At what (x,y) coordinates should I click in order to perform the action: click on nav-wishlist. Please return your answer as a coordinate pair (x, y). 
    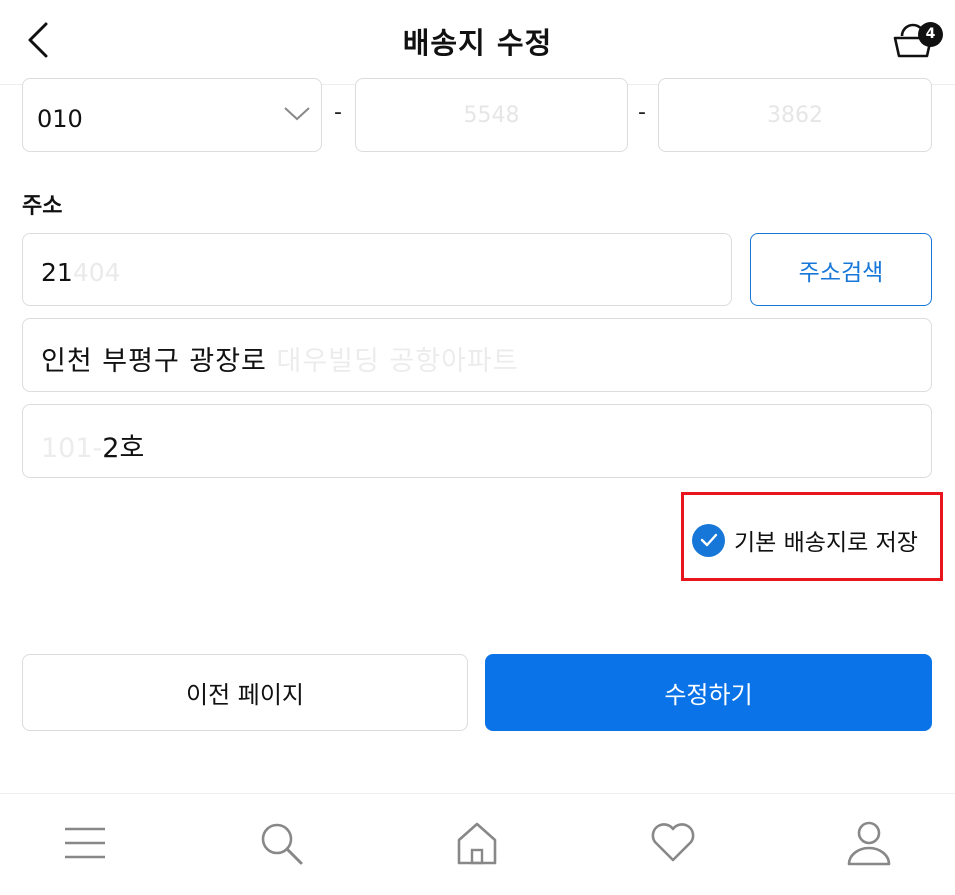
    Looking at the image, I should click on (673, 843).